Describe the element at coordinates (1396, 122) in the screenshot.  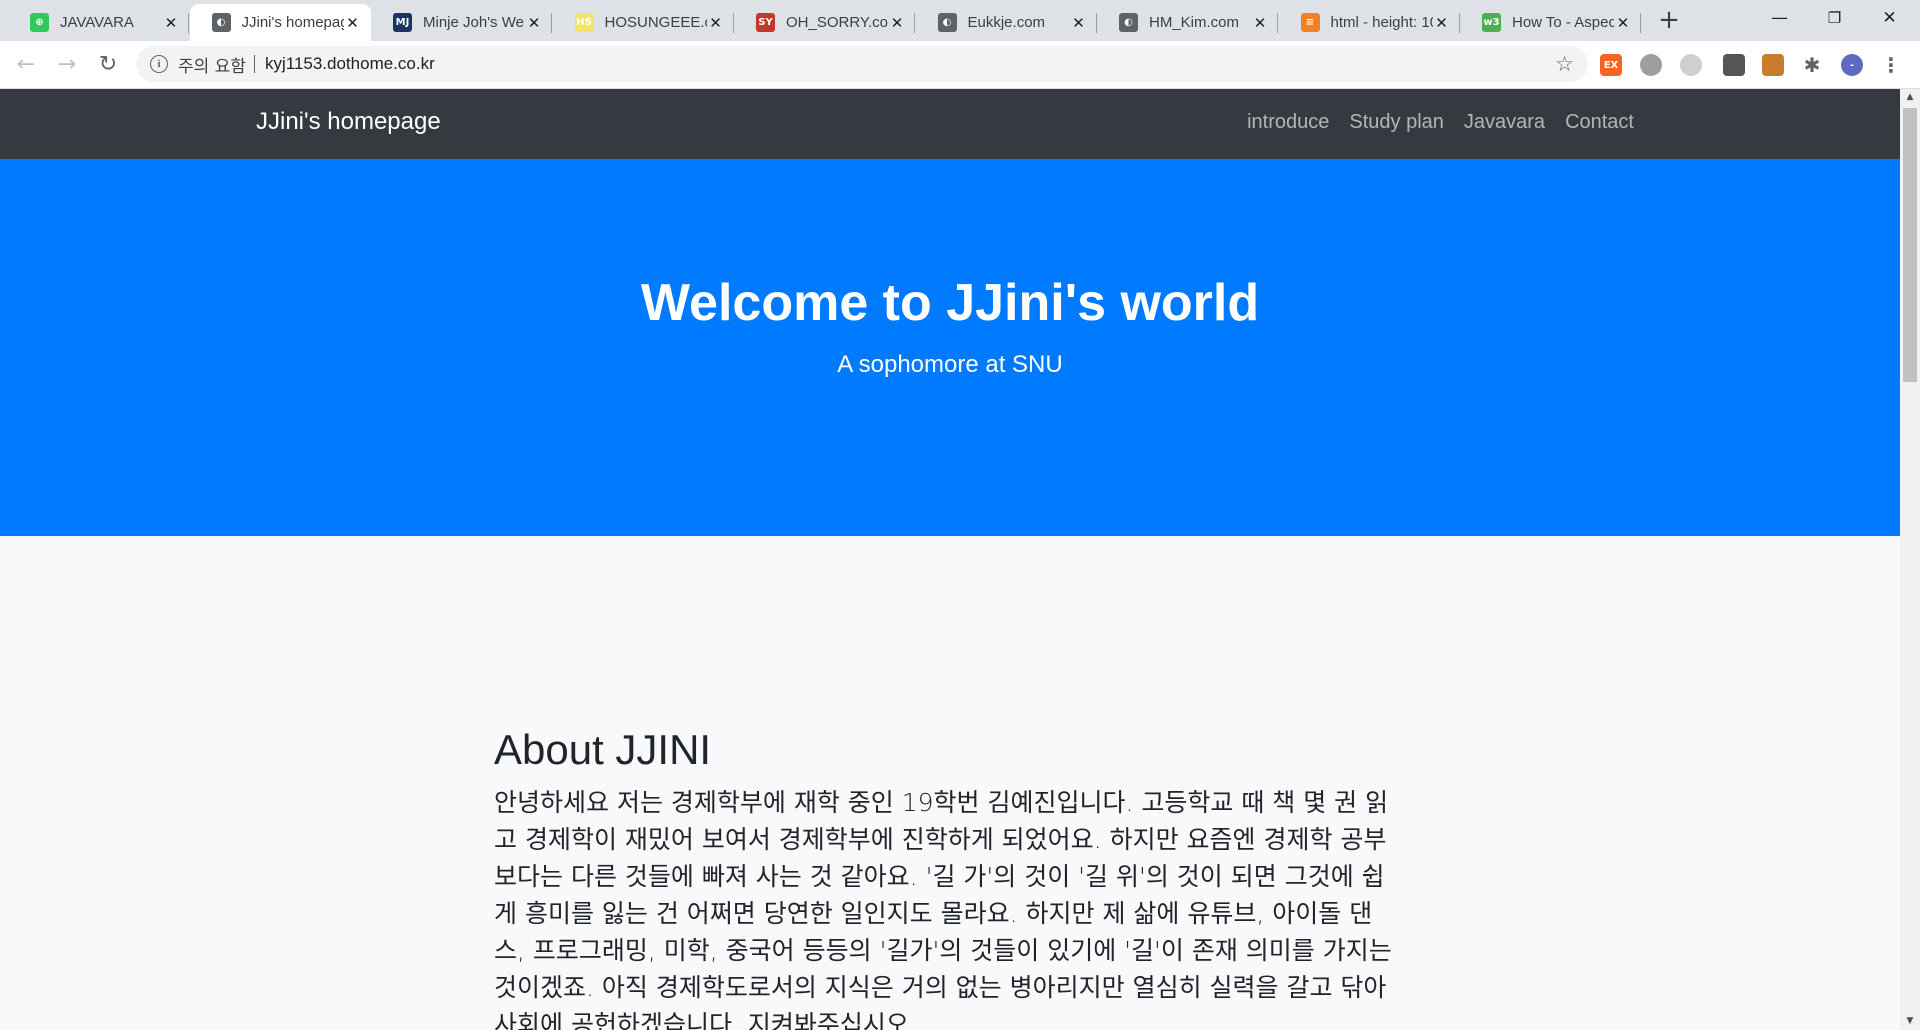
I see `nav-link-study-plan: Study plan` at that location.